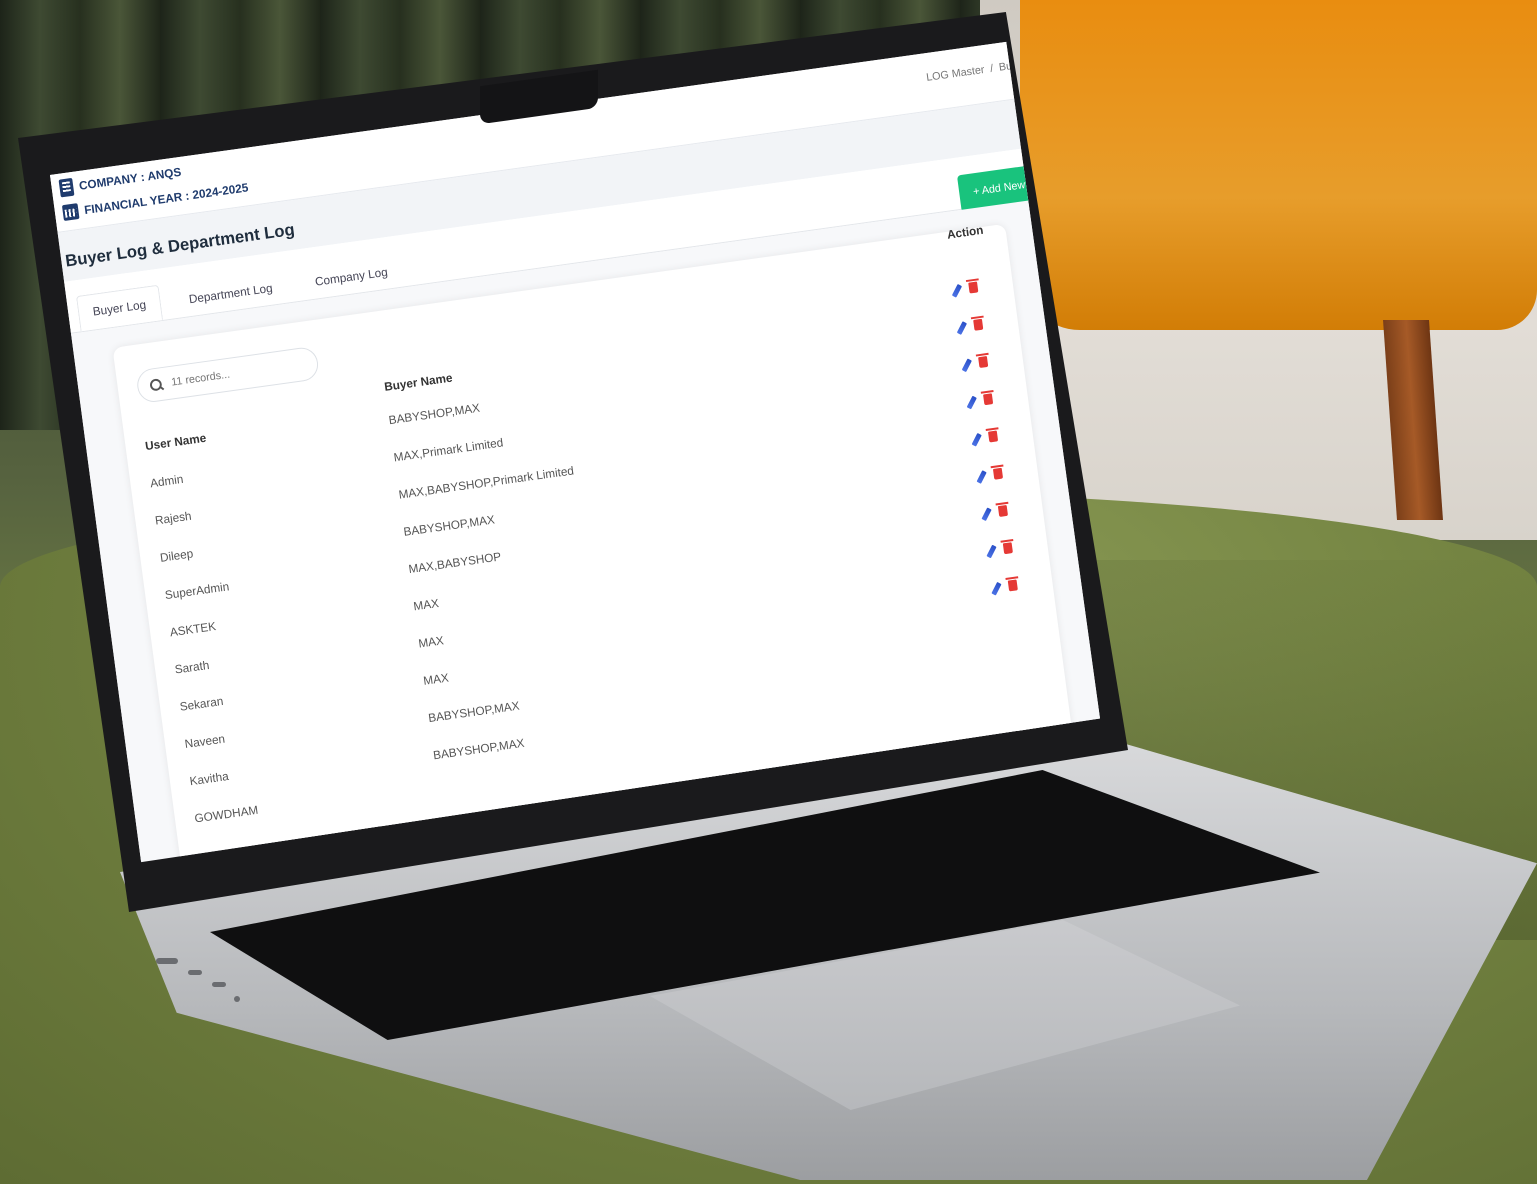 This screenshot has height=1184, width=1537. I want to click on cell-user-name: Sekaran, so click(201, 703).